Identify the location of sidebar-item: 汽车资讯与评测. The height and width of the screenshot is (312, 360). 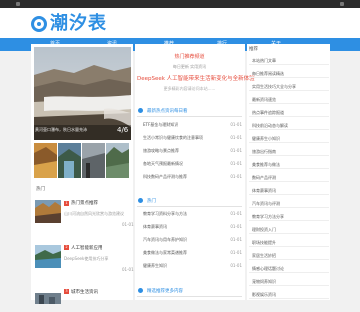
(289, 204).